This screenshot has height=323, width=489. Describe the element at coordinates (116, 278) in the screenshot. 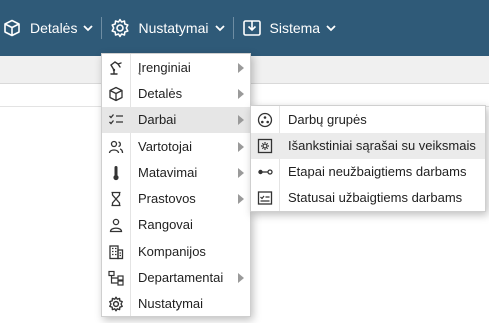

I see `org-chart-icon` at that location.